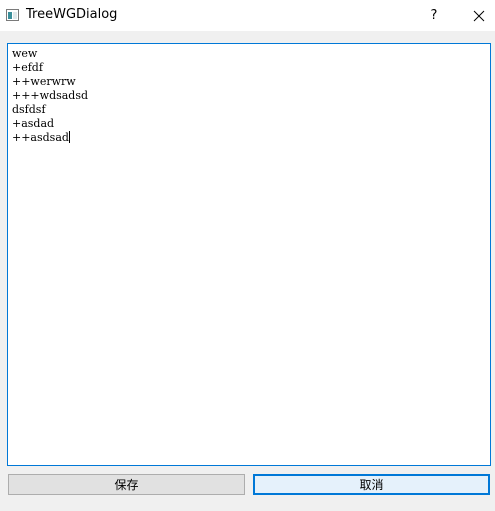  What do you see at coordinates (12, 15) in the screenshot?
I see `window-app-icon` at bounding box center [12, 15].